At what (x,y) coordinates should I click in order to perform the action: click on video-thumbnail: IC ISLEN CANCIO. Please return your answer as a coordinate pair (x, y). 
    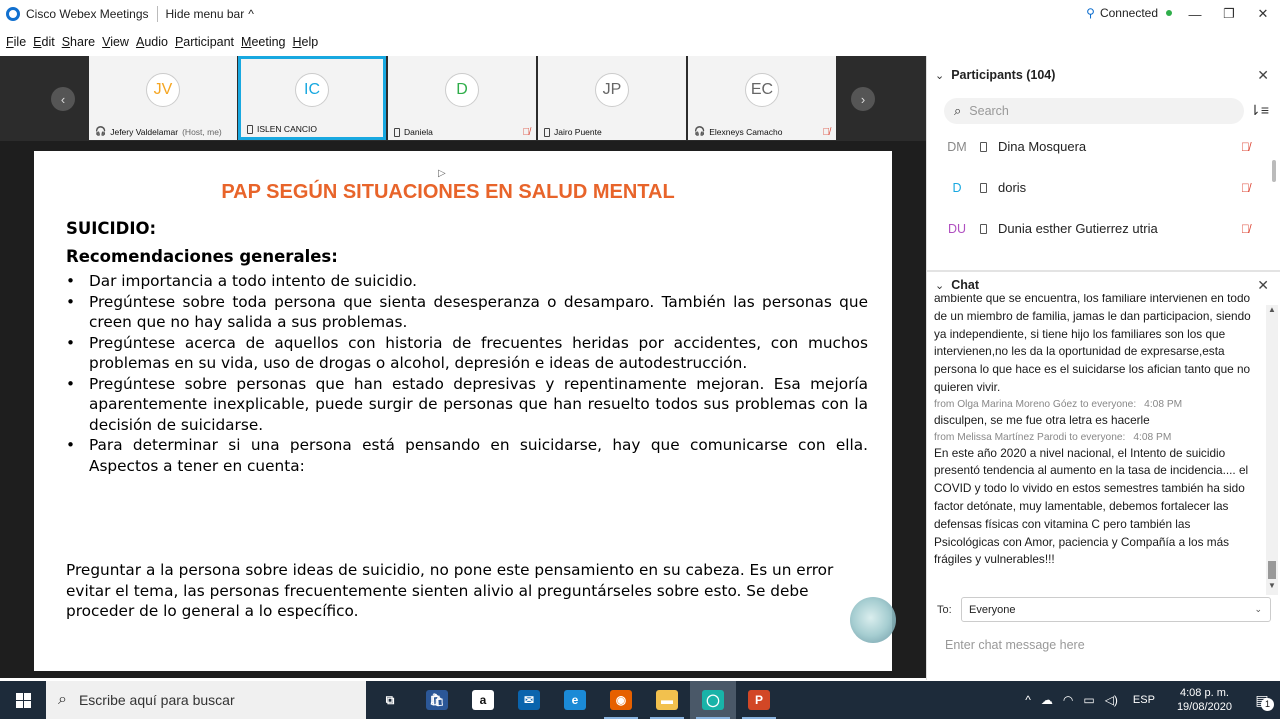
    Looking at the image, I should click on (312, 98).